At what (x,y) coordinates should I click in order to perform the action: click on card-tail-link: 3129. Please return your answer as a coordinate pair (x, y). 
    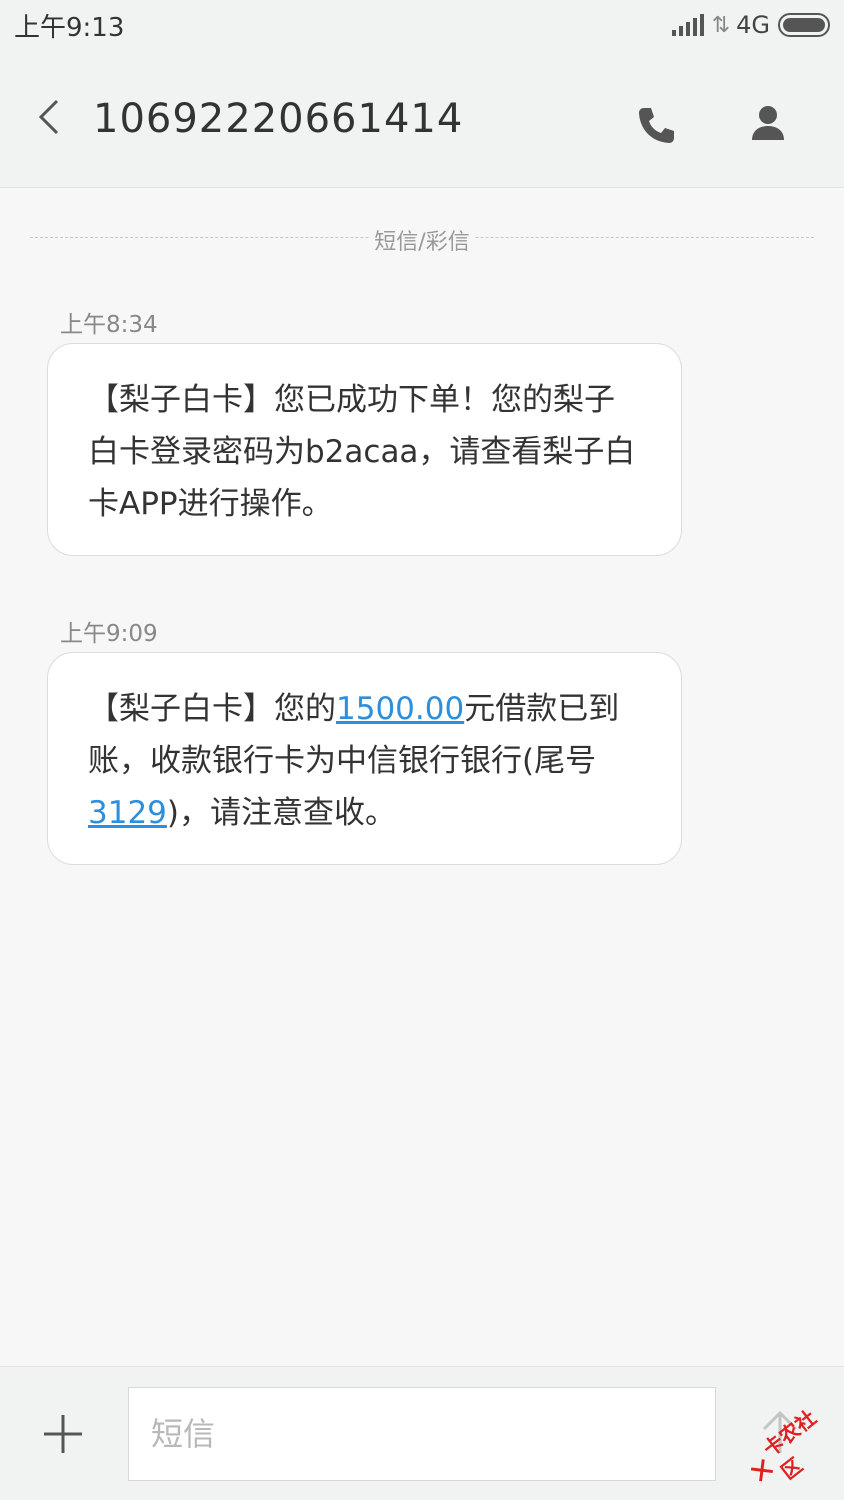
    Looking at the image, I should click on (127, 813).